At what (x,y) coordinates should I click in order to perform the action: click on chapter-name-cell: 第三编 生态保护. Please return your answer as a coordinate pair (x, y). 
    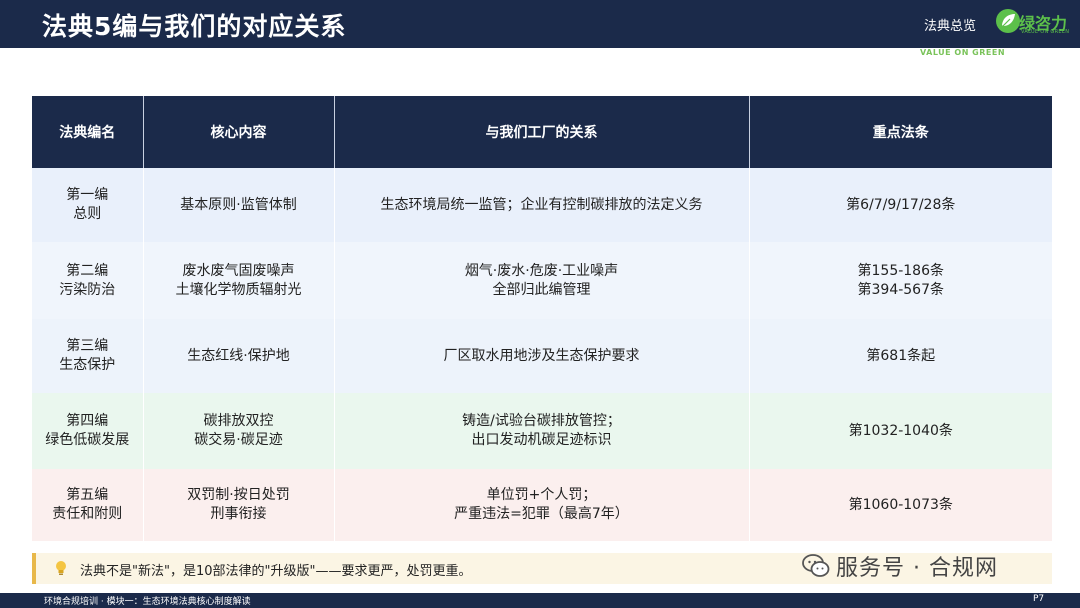
    Looking at the image, I should click on (88, 356).